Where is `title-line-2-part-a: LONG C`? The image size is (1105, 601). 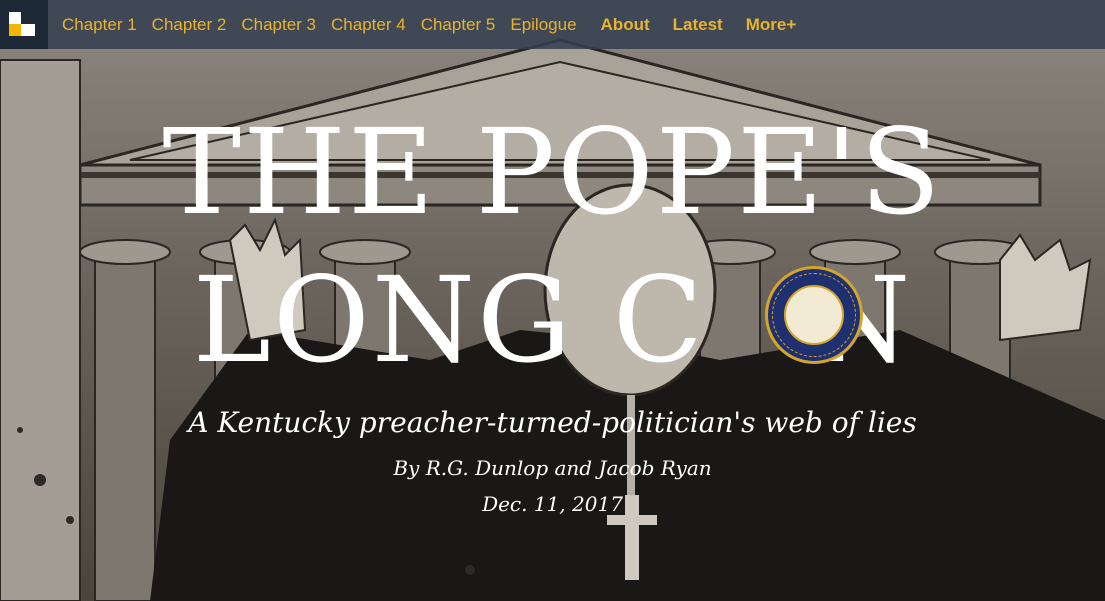 title-line-2-part-a: LONG C is located at coordinates (449, 320).